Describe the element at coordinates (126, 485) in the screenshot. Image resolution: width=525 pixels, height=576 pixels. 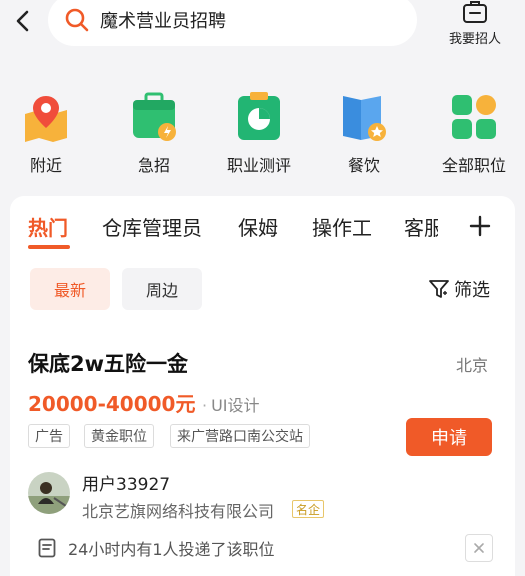
I see `recruiter-name: 用户33927` at that location.